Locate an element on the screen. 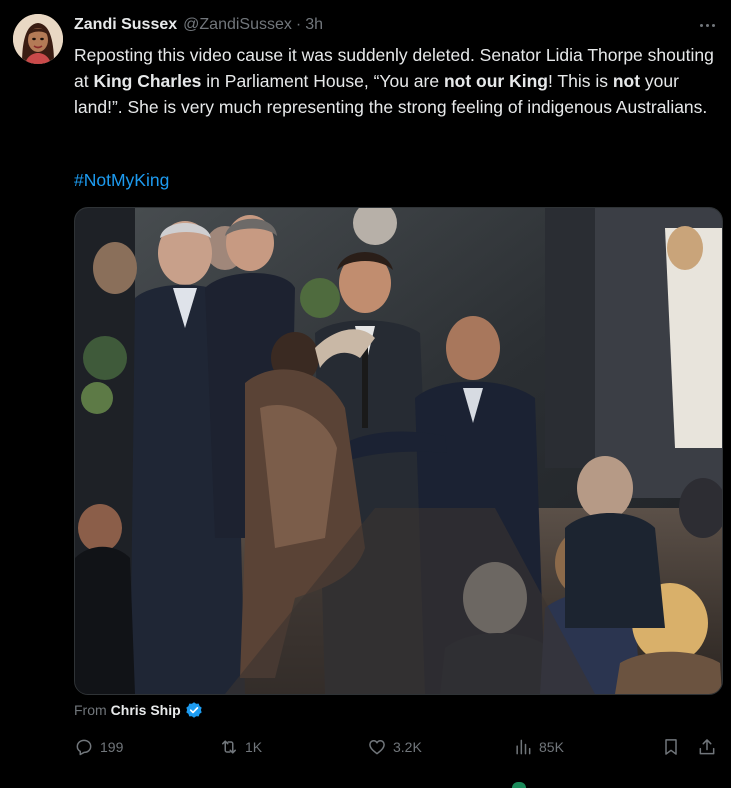 The height and width of the screenshot is (788, 731). more-dots-icon is located at coordinates (707, 25).